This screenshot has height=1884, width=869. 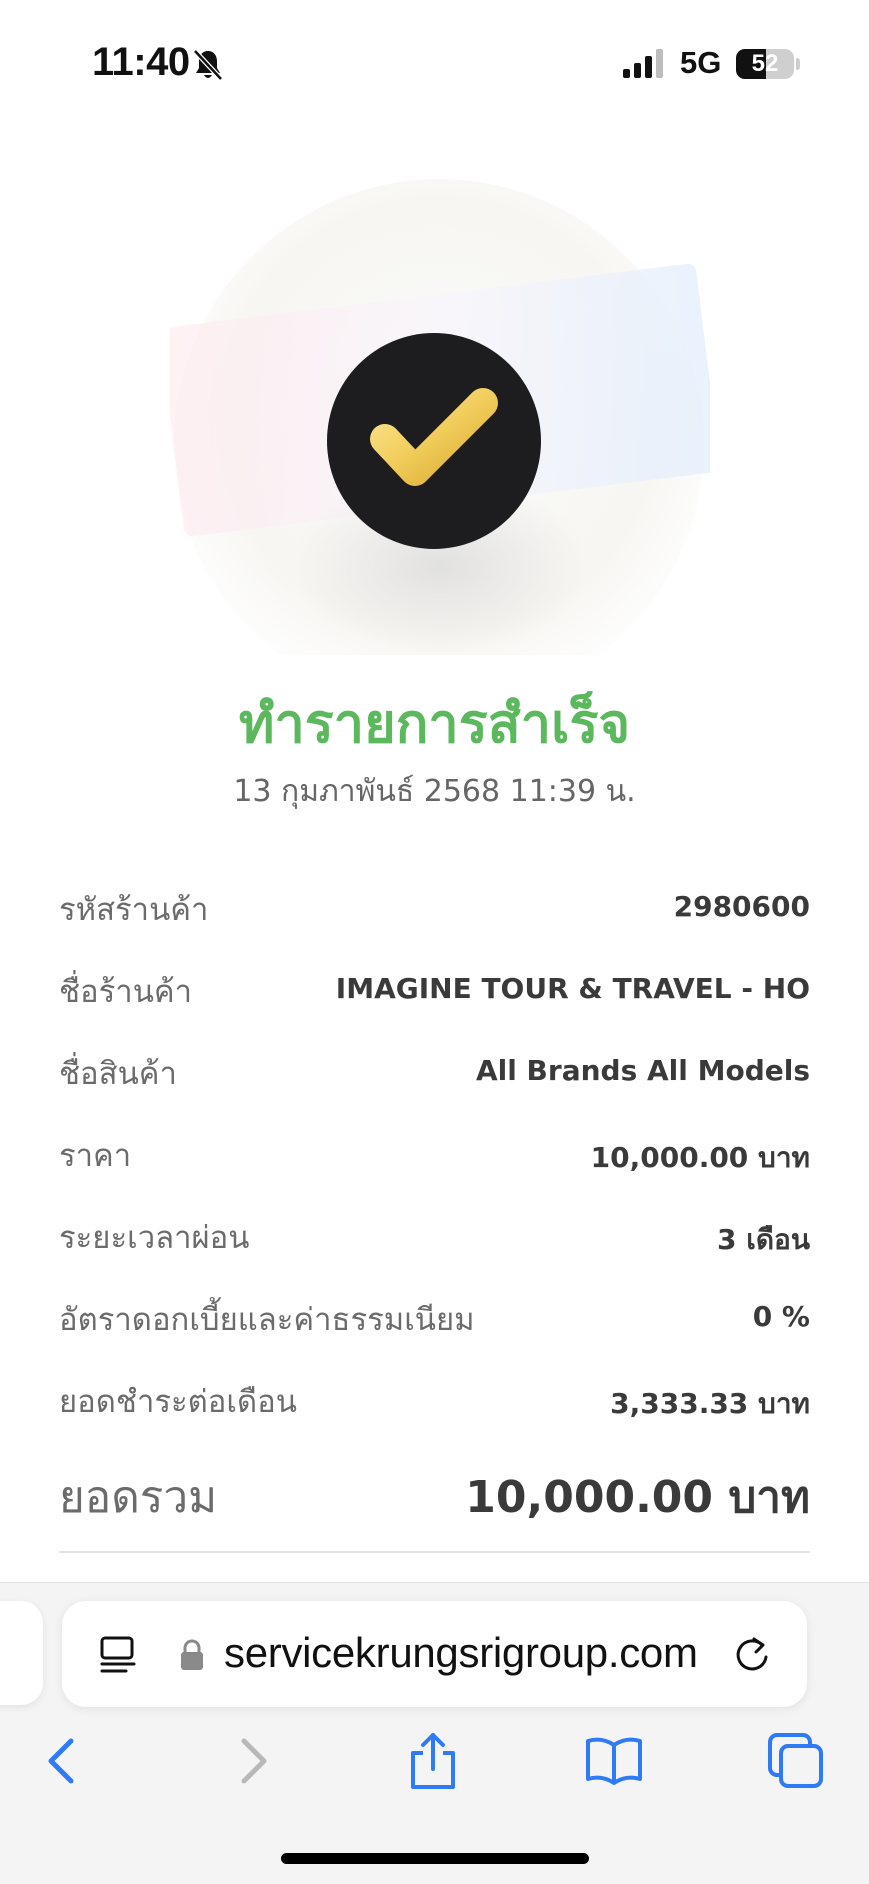 What do you see at coordinates (154, 1238) in the screenshot?
I see `detail-label: ระยะเวลาผ่อน` at bounding box center [154, 1238].